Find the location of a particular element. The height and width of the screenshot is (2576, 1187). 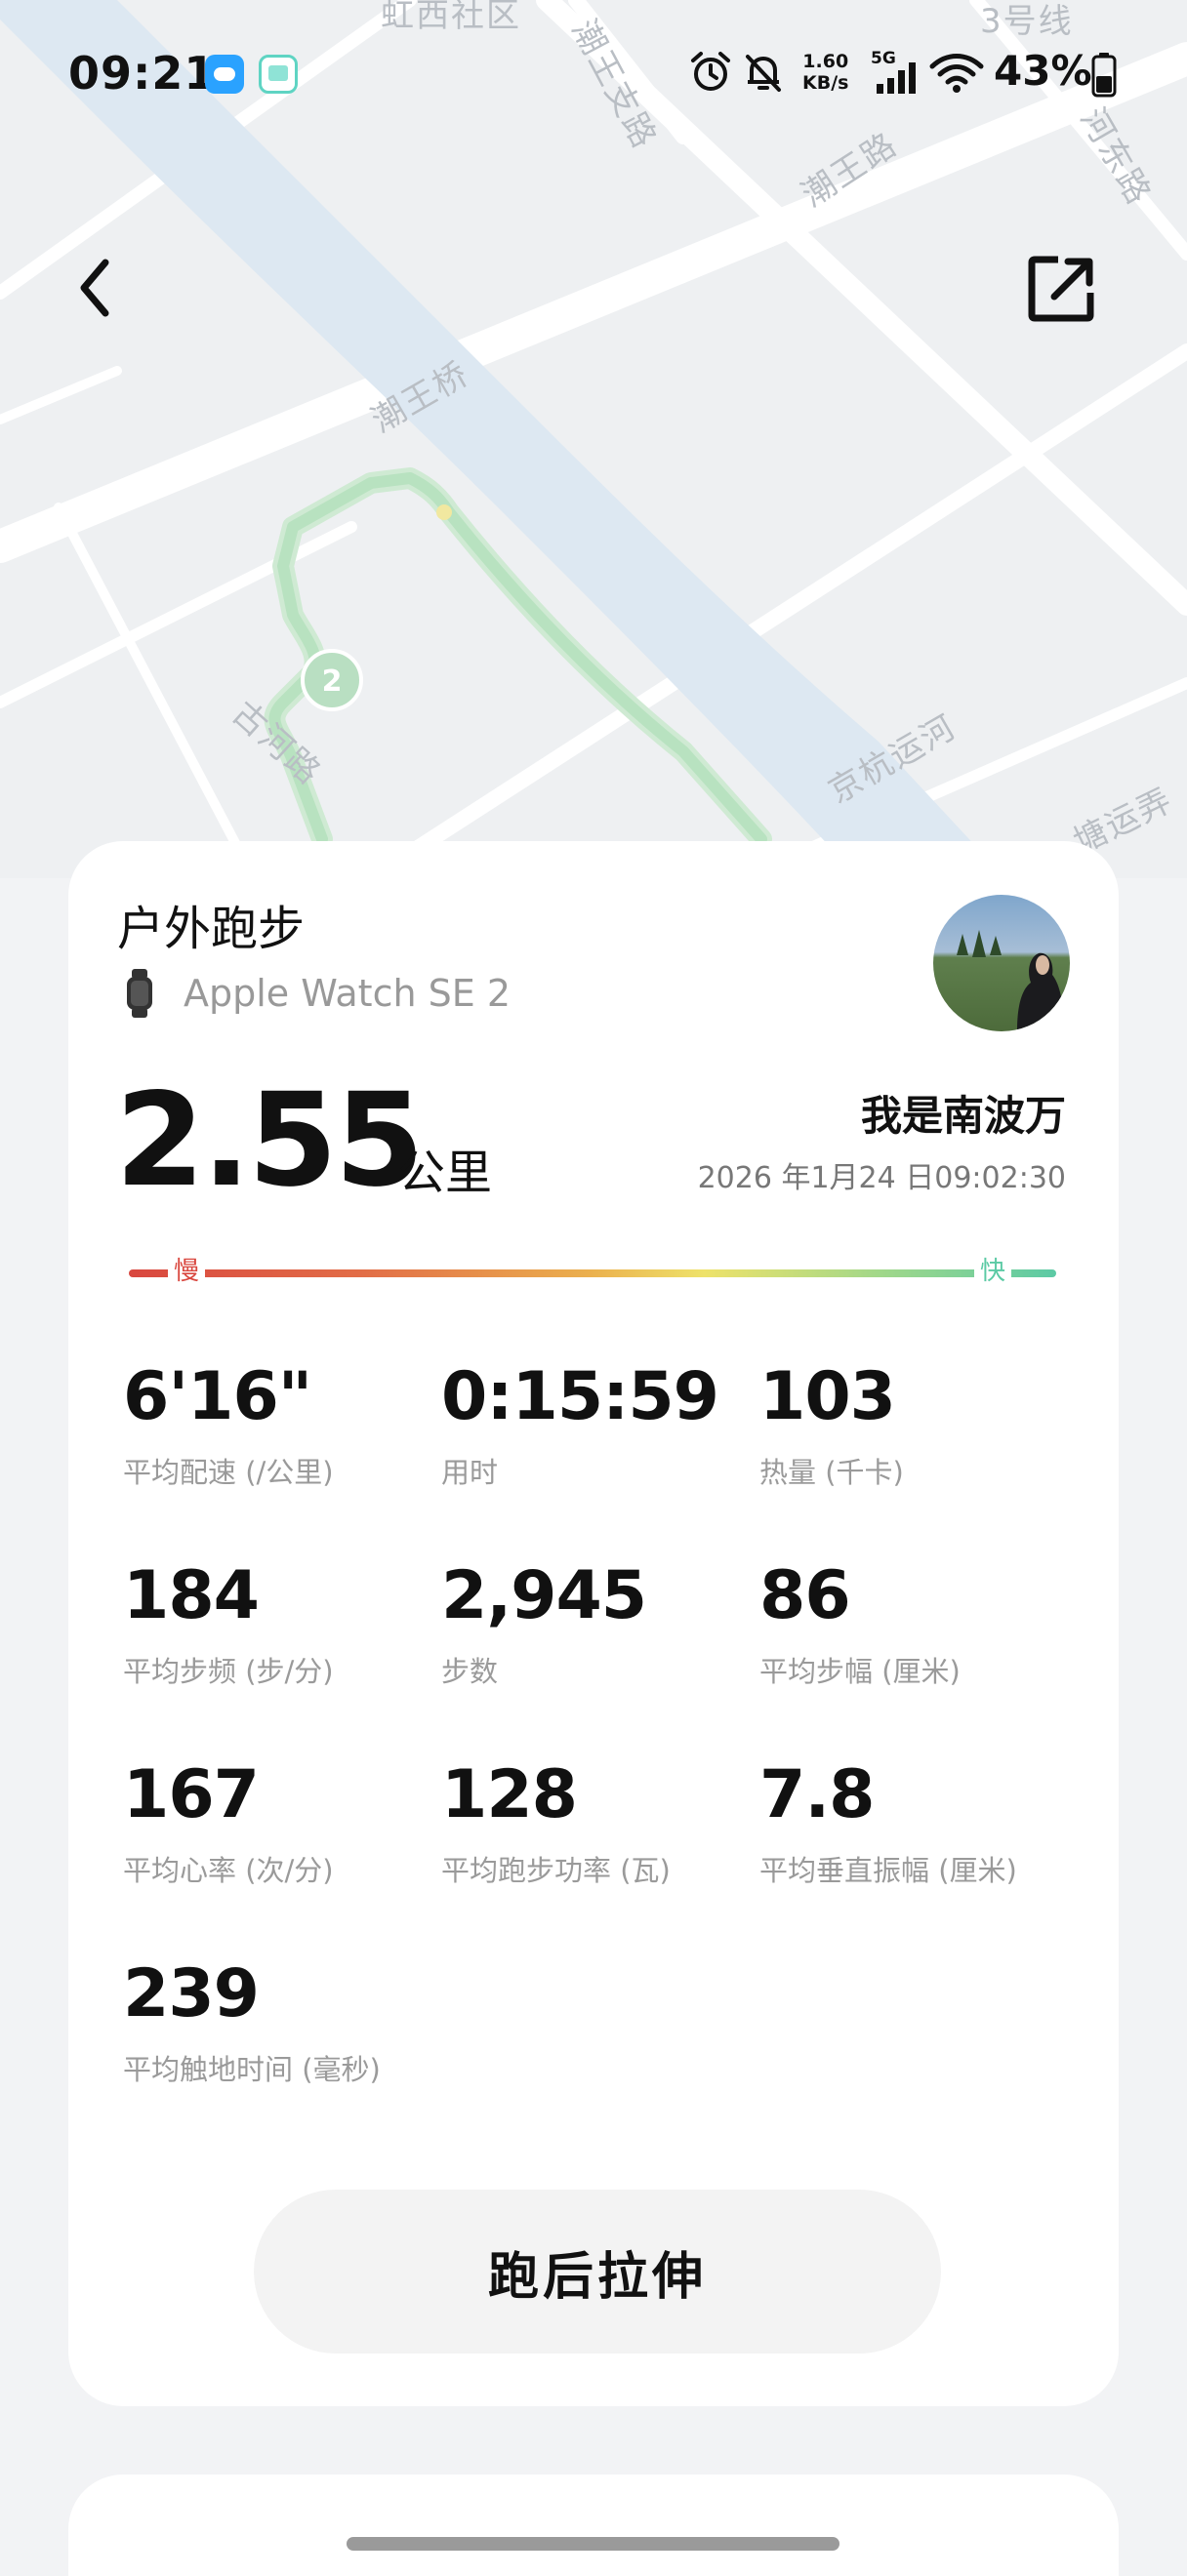

metric-duration: 0:15:59 用时 is located at coordinates (597, 1424).